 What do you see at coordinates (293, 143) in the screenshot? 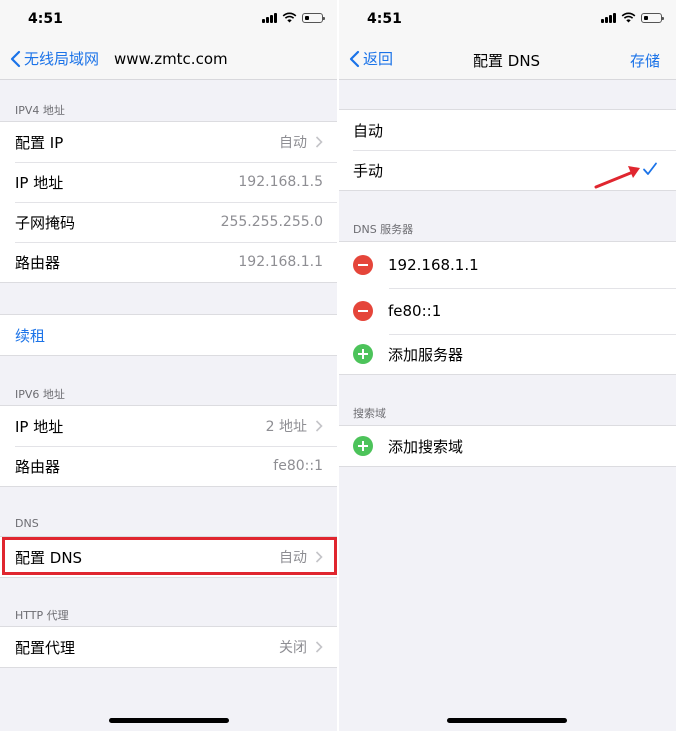
I see `row-value: 自动` at bounding box center [293, 143].